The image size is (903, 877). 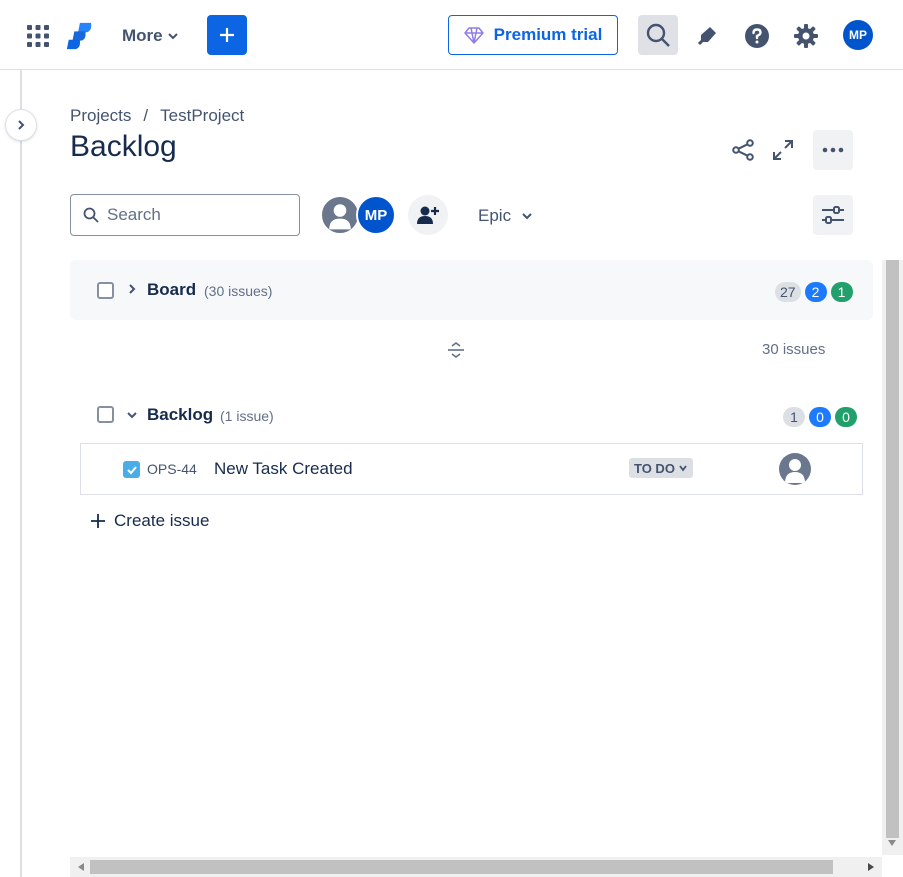 I want to click on view-settings-button, so click(x=833, y=215).